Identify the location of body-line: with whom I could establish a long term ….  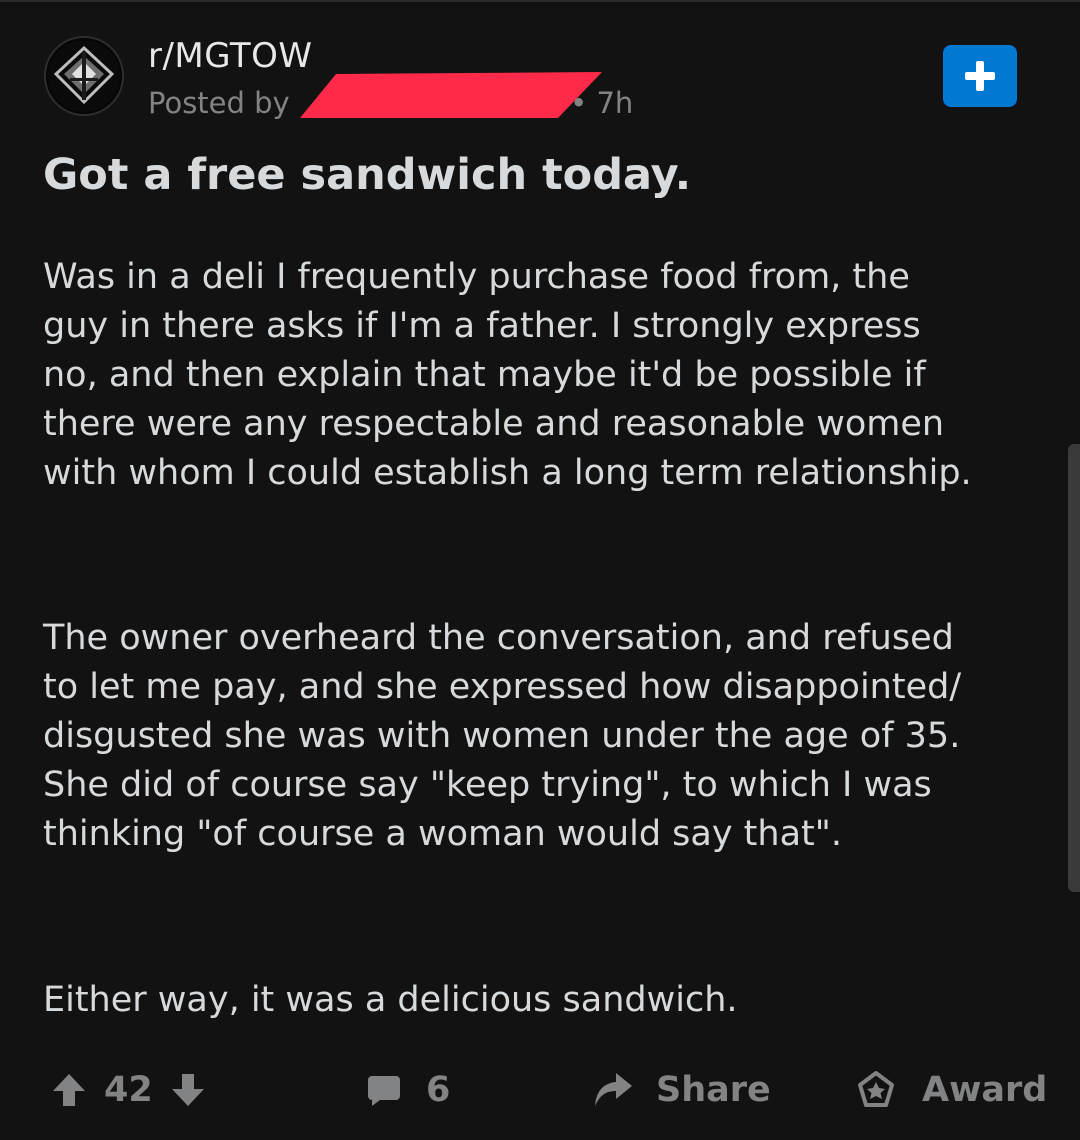
(507, 473).